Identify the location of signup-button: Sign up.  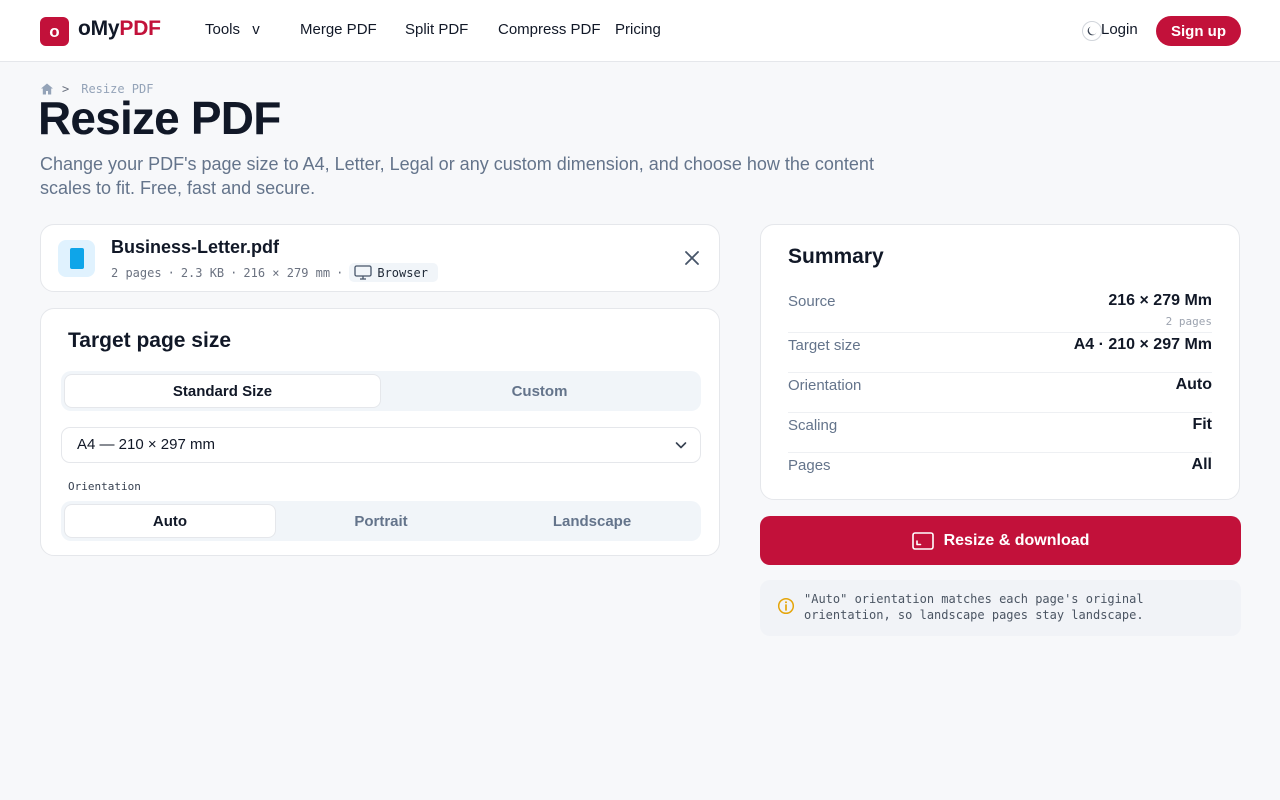
(1198, 31).